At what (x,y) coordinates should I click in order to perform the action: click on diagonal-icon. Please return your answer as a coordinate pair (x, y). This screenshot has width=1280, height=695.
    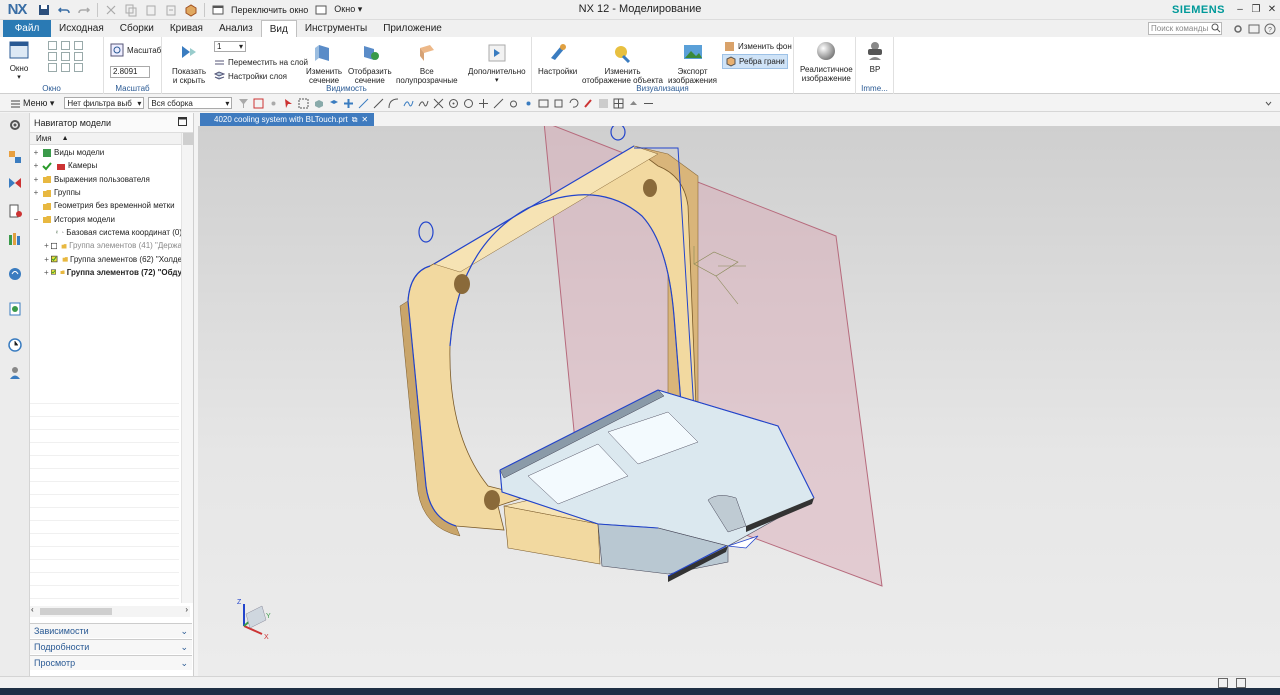
    Looking at the image, I should click on (498, 103).